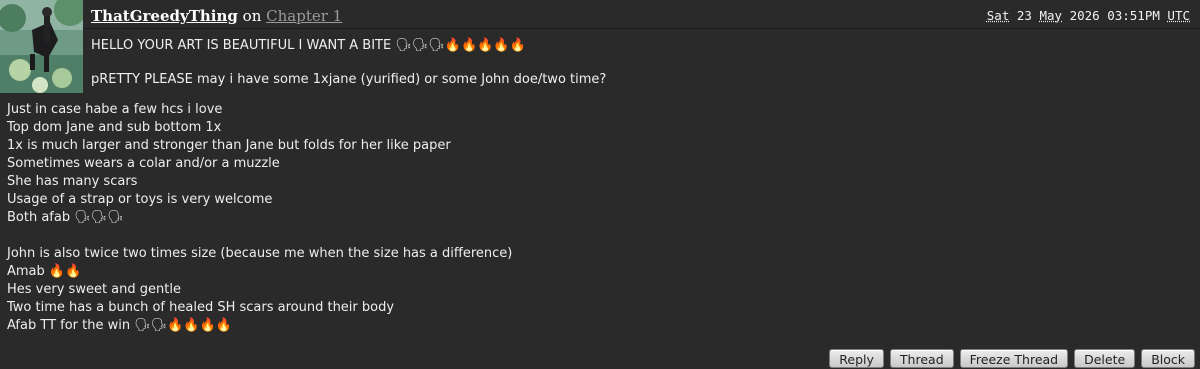 This screenshot has height=369, width=1200. What do you see at coordinates (143, 163) in the screenshot?
I see `comment-line: Sometimes wears a colar and/or a muzzle` at bounding box center [143, 163].